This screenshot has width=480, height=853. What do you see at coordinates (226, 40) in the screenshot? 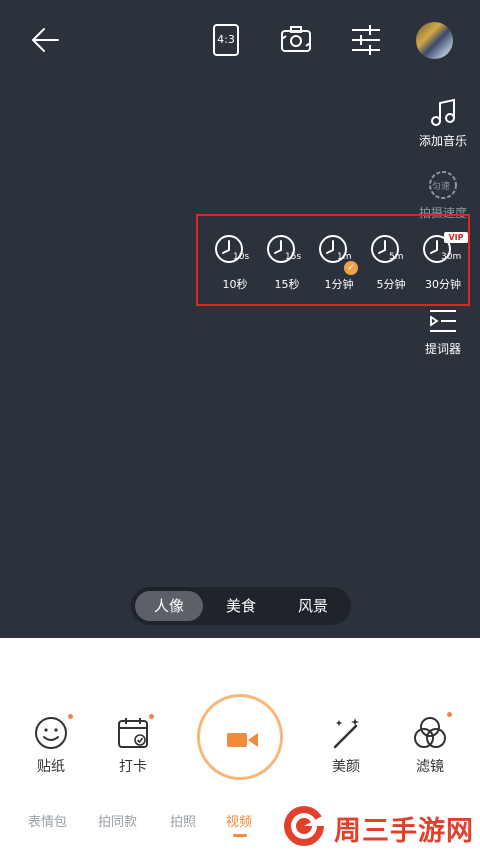
I see `aspect-ratio-button: 4:3` at bounding box center [226, 40].